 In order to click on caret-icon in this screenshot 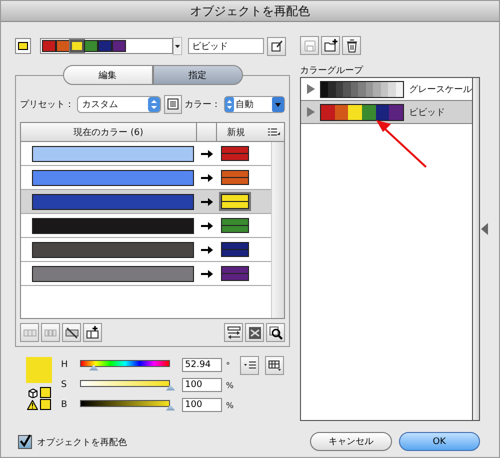, I will do `click(278, 104)`.